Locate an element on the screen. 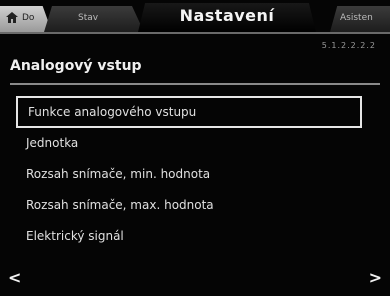 This screenshot has width=390, height=296. page-title: Analogový vstup is located at coordinates (76, 66).